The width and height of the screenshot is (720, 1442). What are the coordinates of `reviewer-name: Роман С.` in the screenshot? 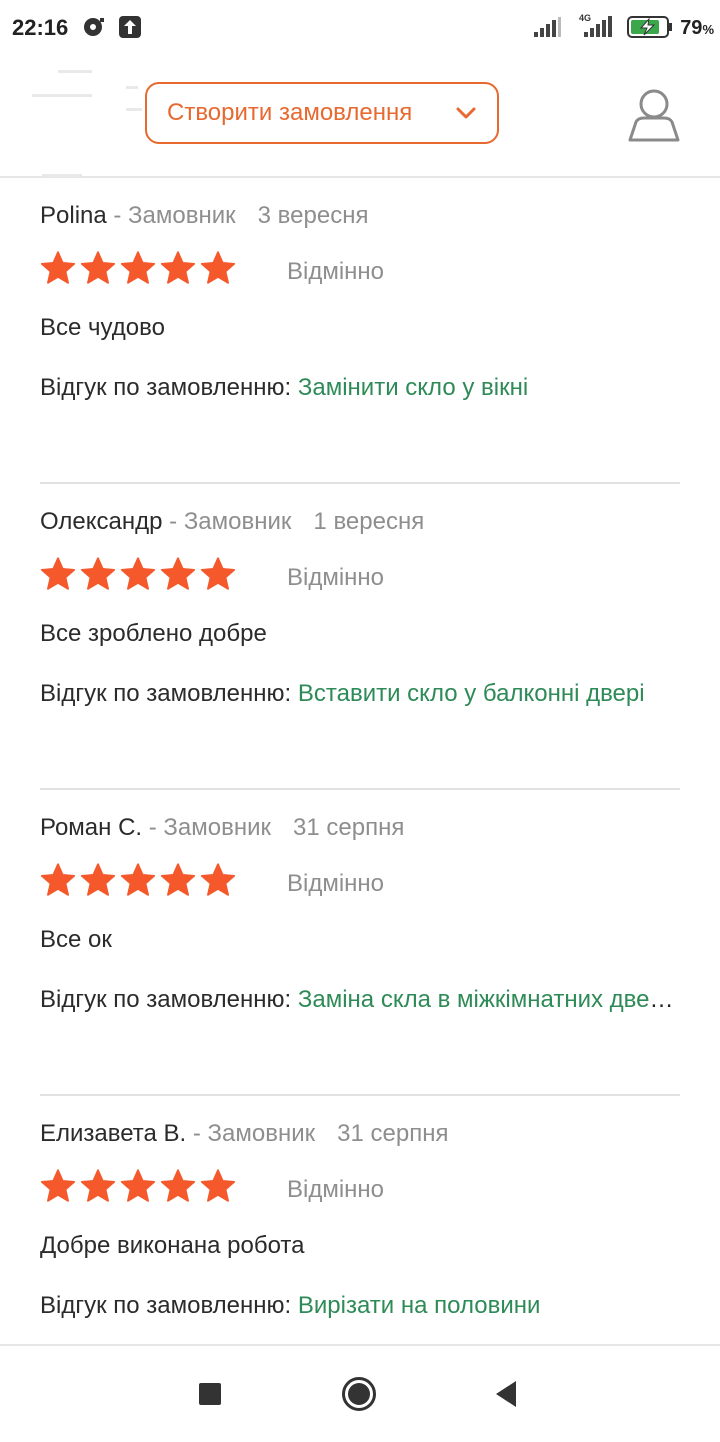 It's located at (91, 827).